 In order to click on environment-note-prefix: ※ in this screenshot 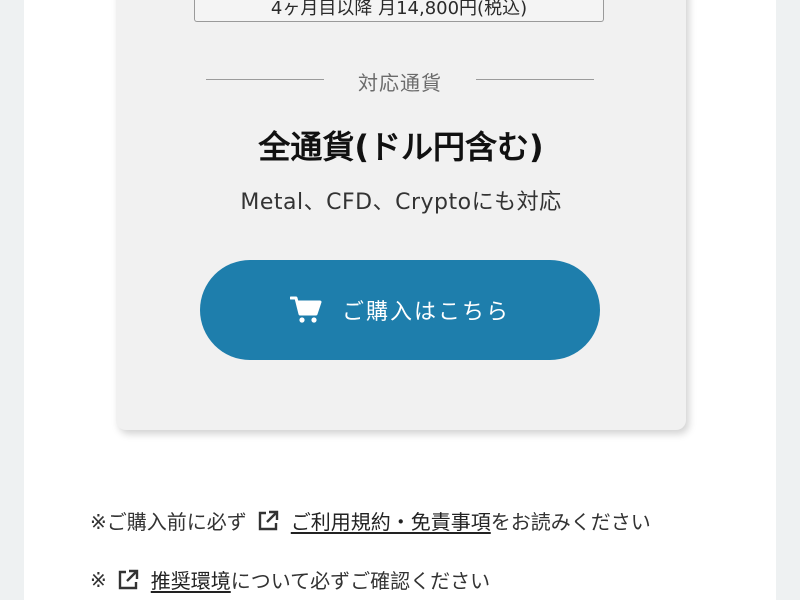, I will do `click(98, 579)`.